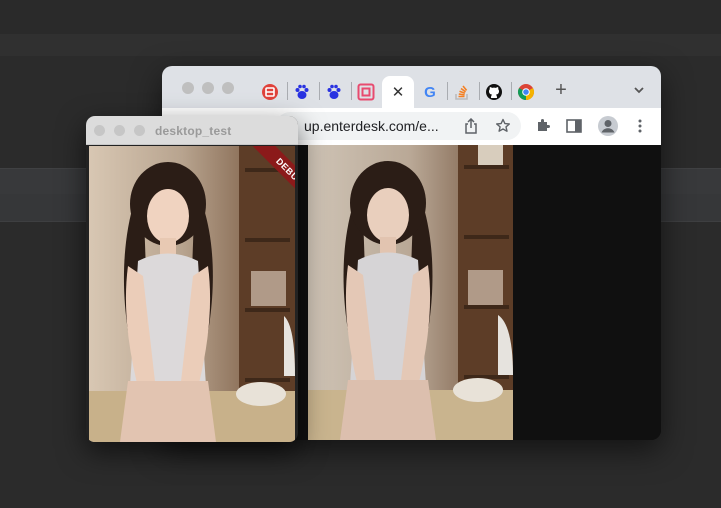 The height and width of the screenshot is (508, 721). I want to click on share-icon, so click(471, 126).